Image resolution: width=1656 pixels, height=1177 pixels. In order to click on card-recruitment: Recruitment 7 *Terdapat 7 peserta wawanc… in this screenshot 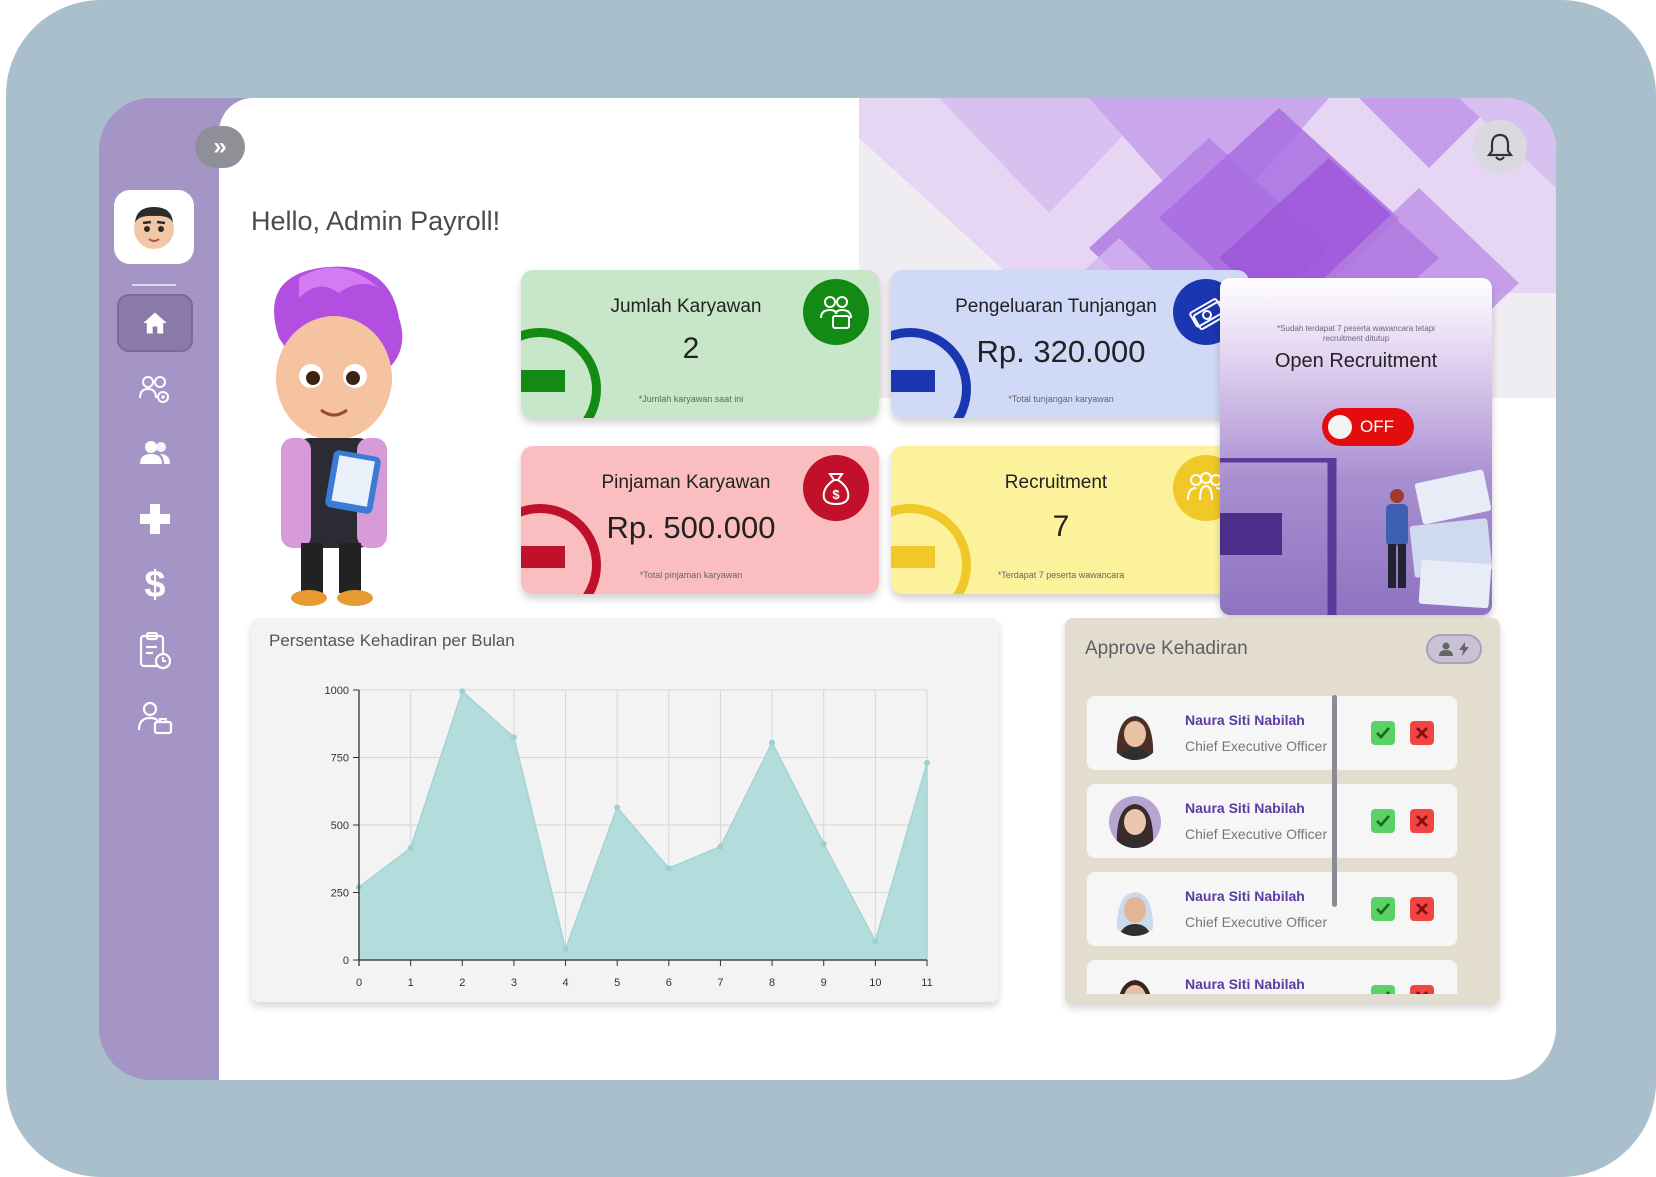, I will do `click(1070, 520)`.